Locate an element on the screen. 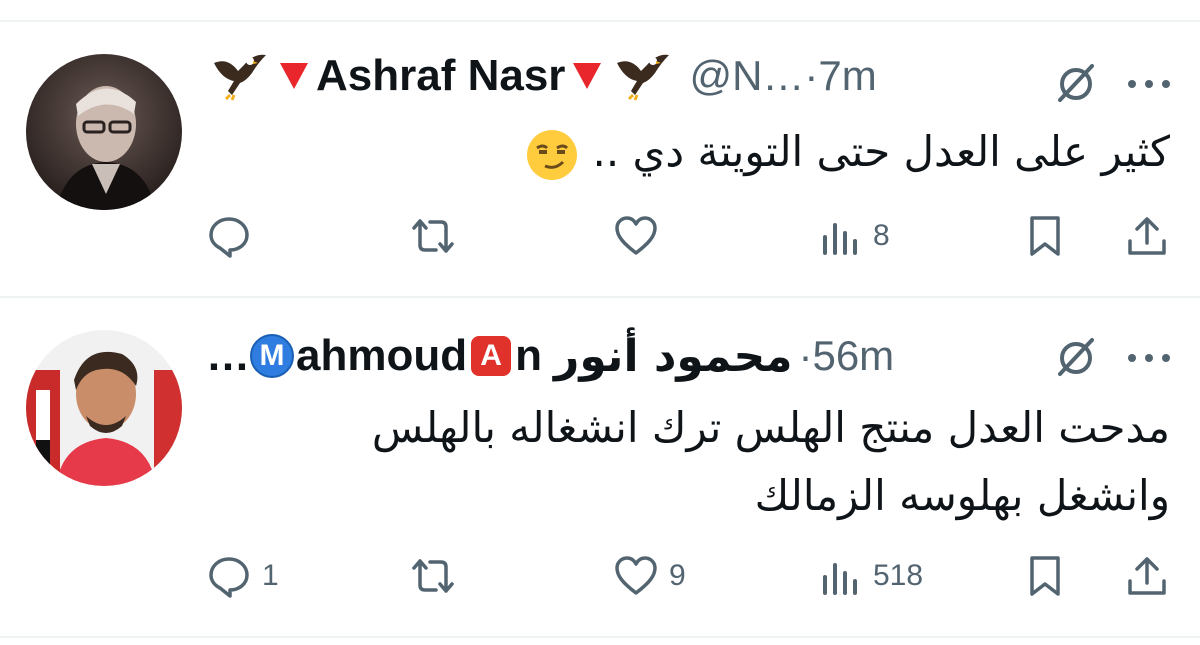  views-count: 8 is located at coordinates (881, 235).